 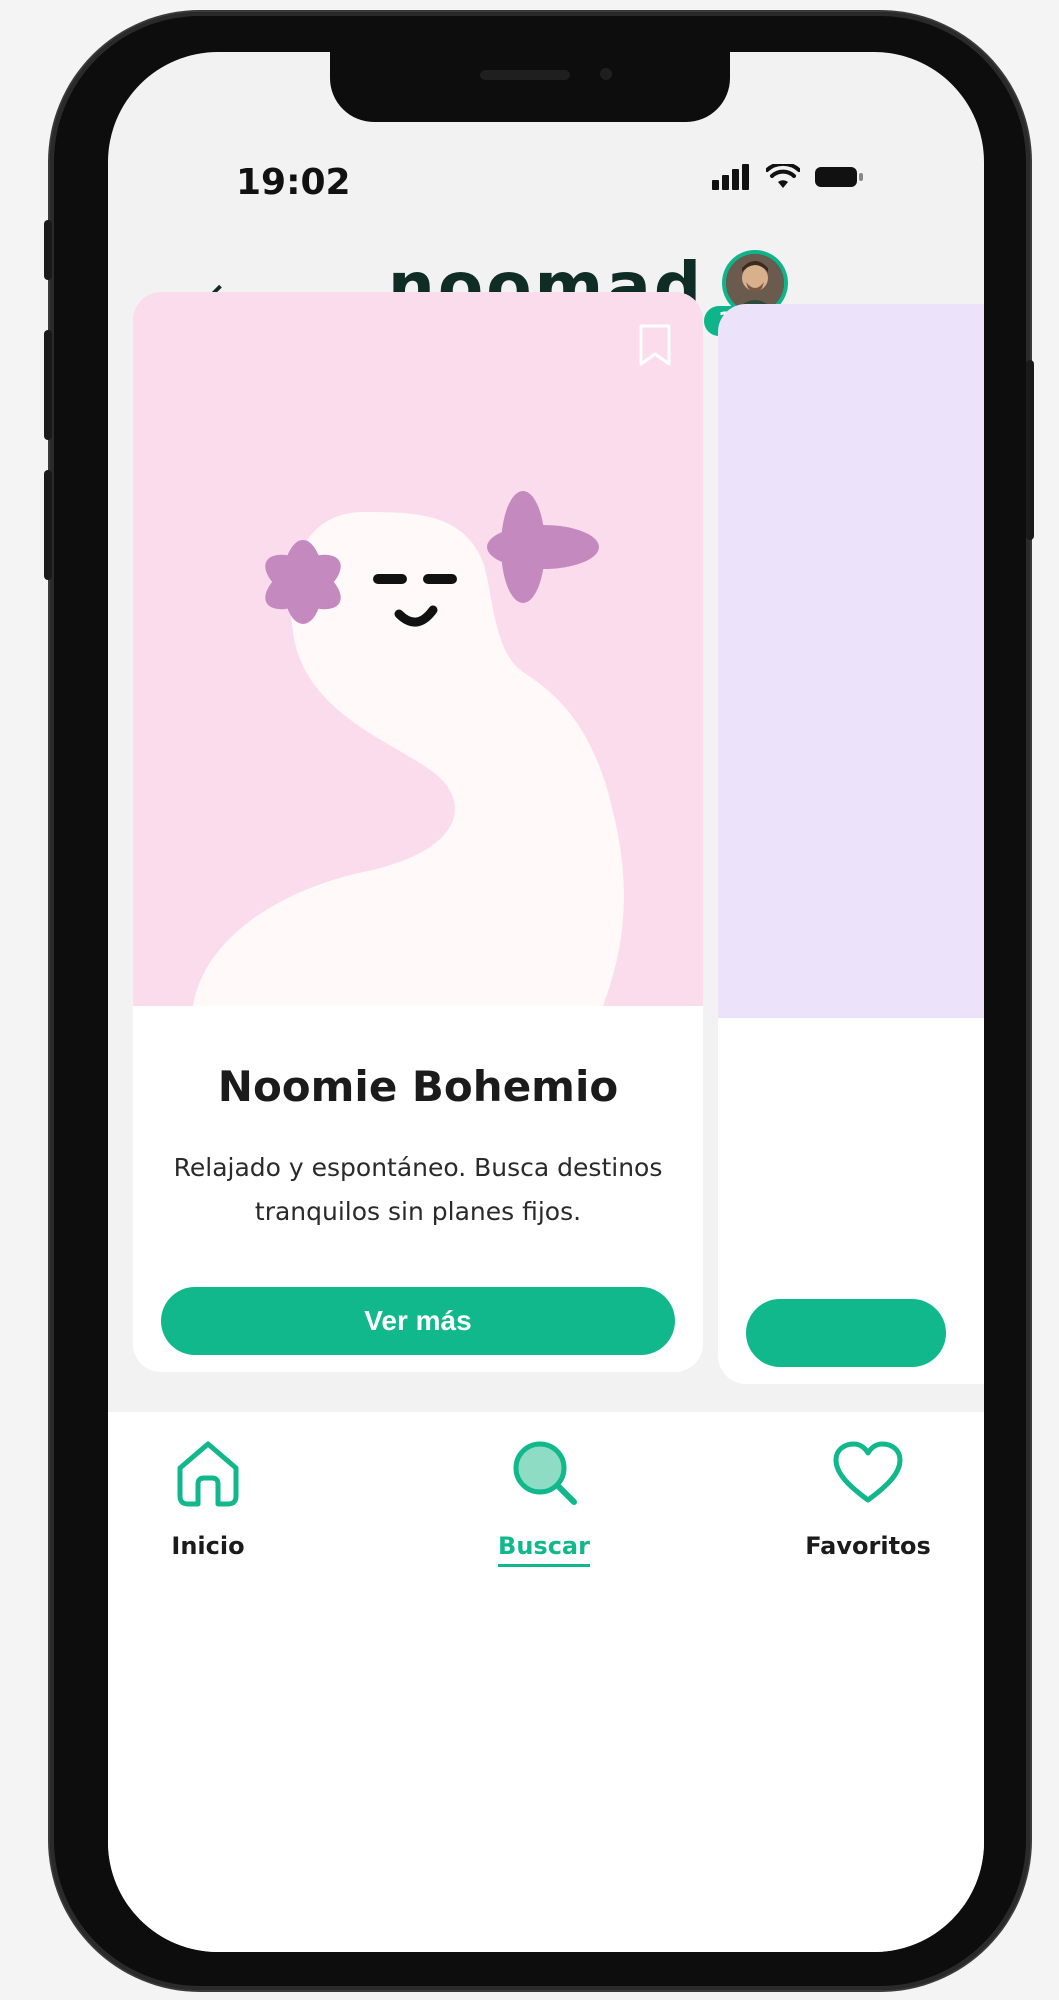 What do you see at coordinates (868, 1472) in the screenshot?
I see `heart-icon` at bounding box center [868, 1472].